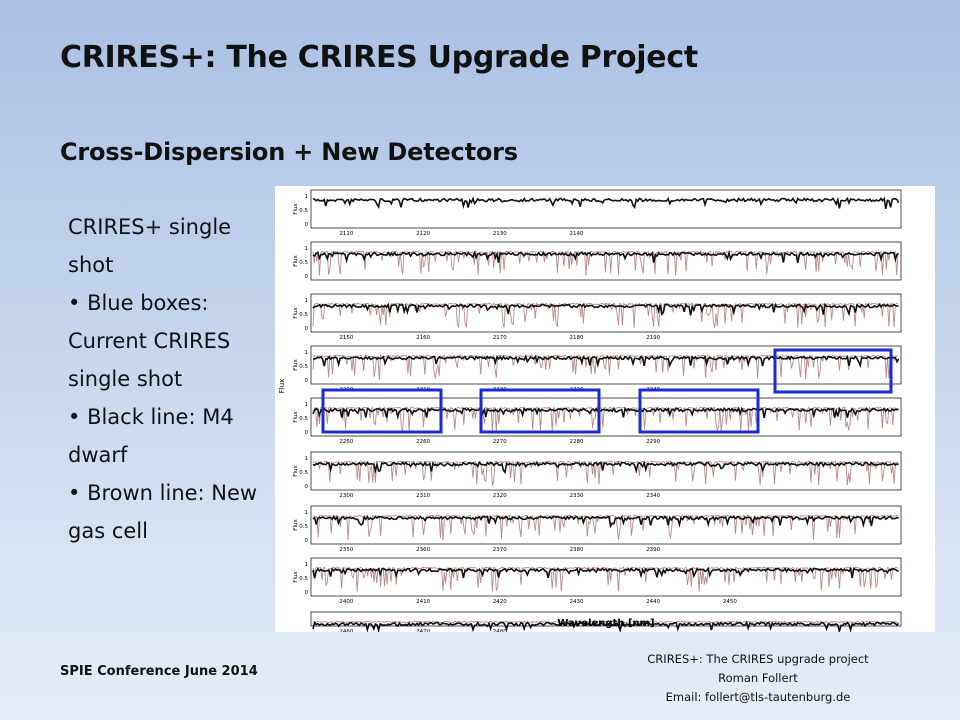 The height and width of the screenshot is (720, 960). Describe the element at coordinates (346, 496) in the screenshot. I see `x-tick-label: 2300` at that location.